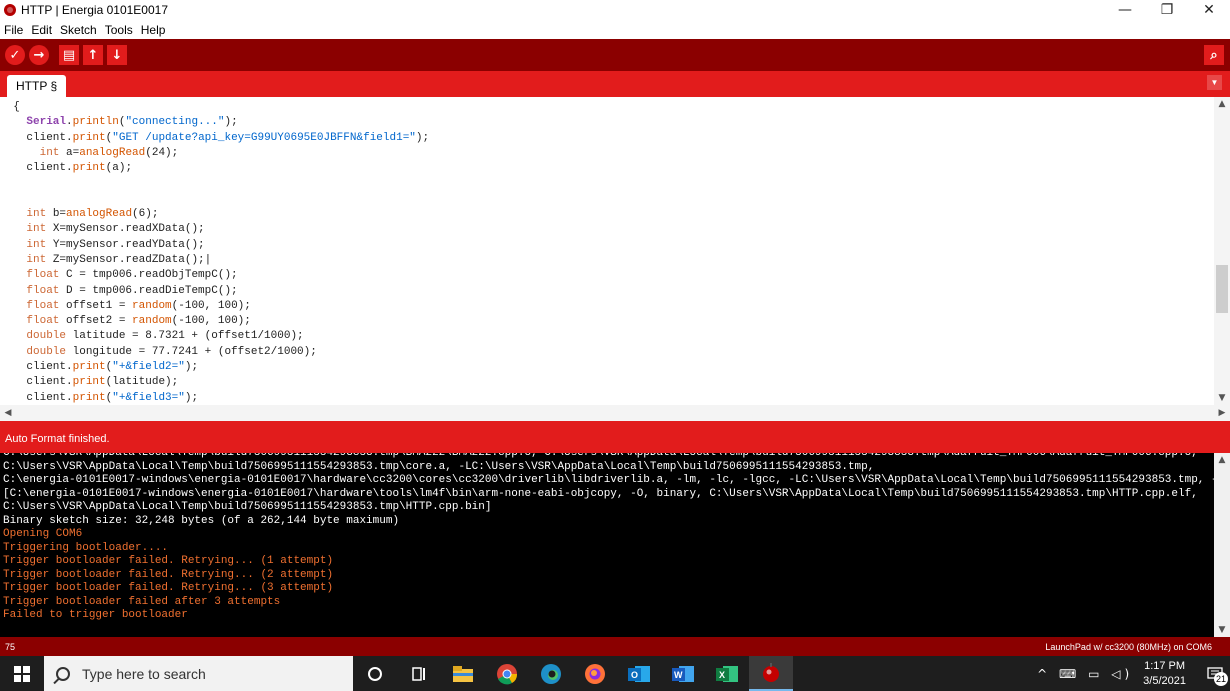 This screenshot has height=691, width=1230. Describe the element at coordinates (78, 30) in the screenshot. I see `menu-sketch: Sketch` at that location.